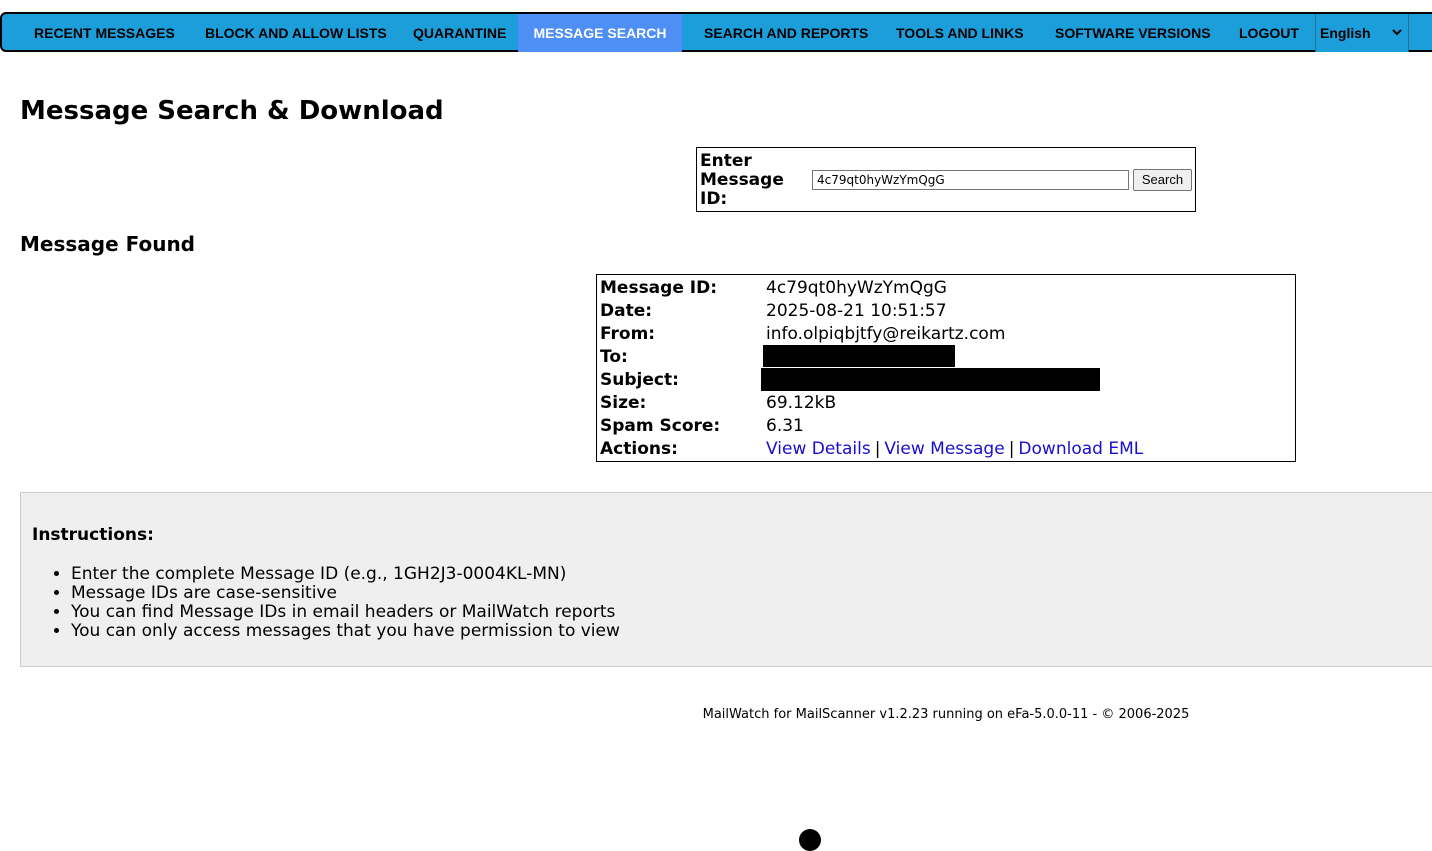 This screenshot has width=1432, height=851. Describe the element at coordinates (742, 180) in the screenshot. I see `message-id-label: Enter Message ID:` at that location.